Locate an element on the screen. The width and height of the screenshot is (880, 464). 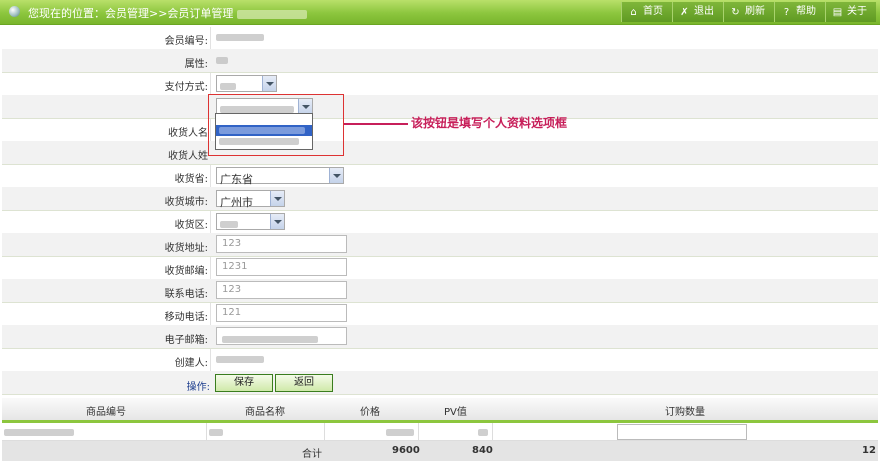
city-label: 收货城市: is located at coordinates (186, 202).